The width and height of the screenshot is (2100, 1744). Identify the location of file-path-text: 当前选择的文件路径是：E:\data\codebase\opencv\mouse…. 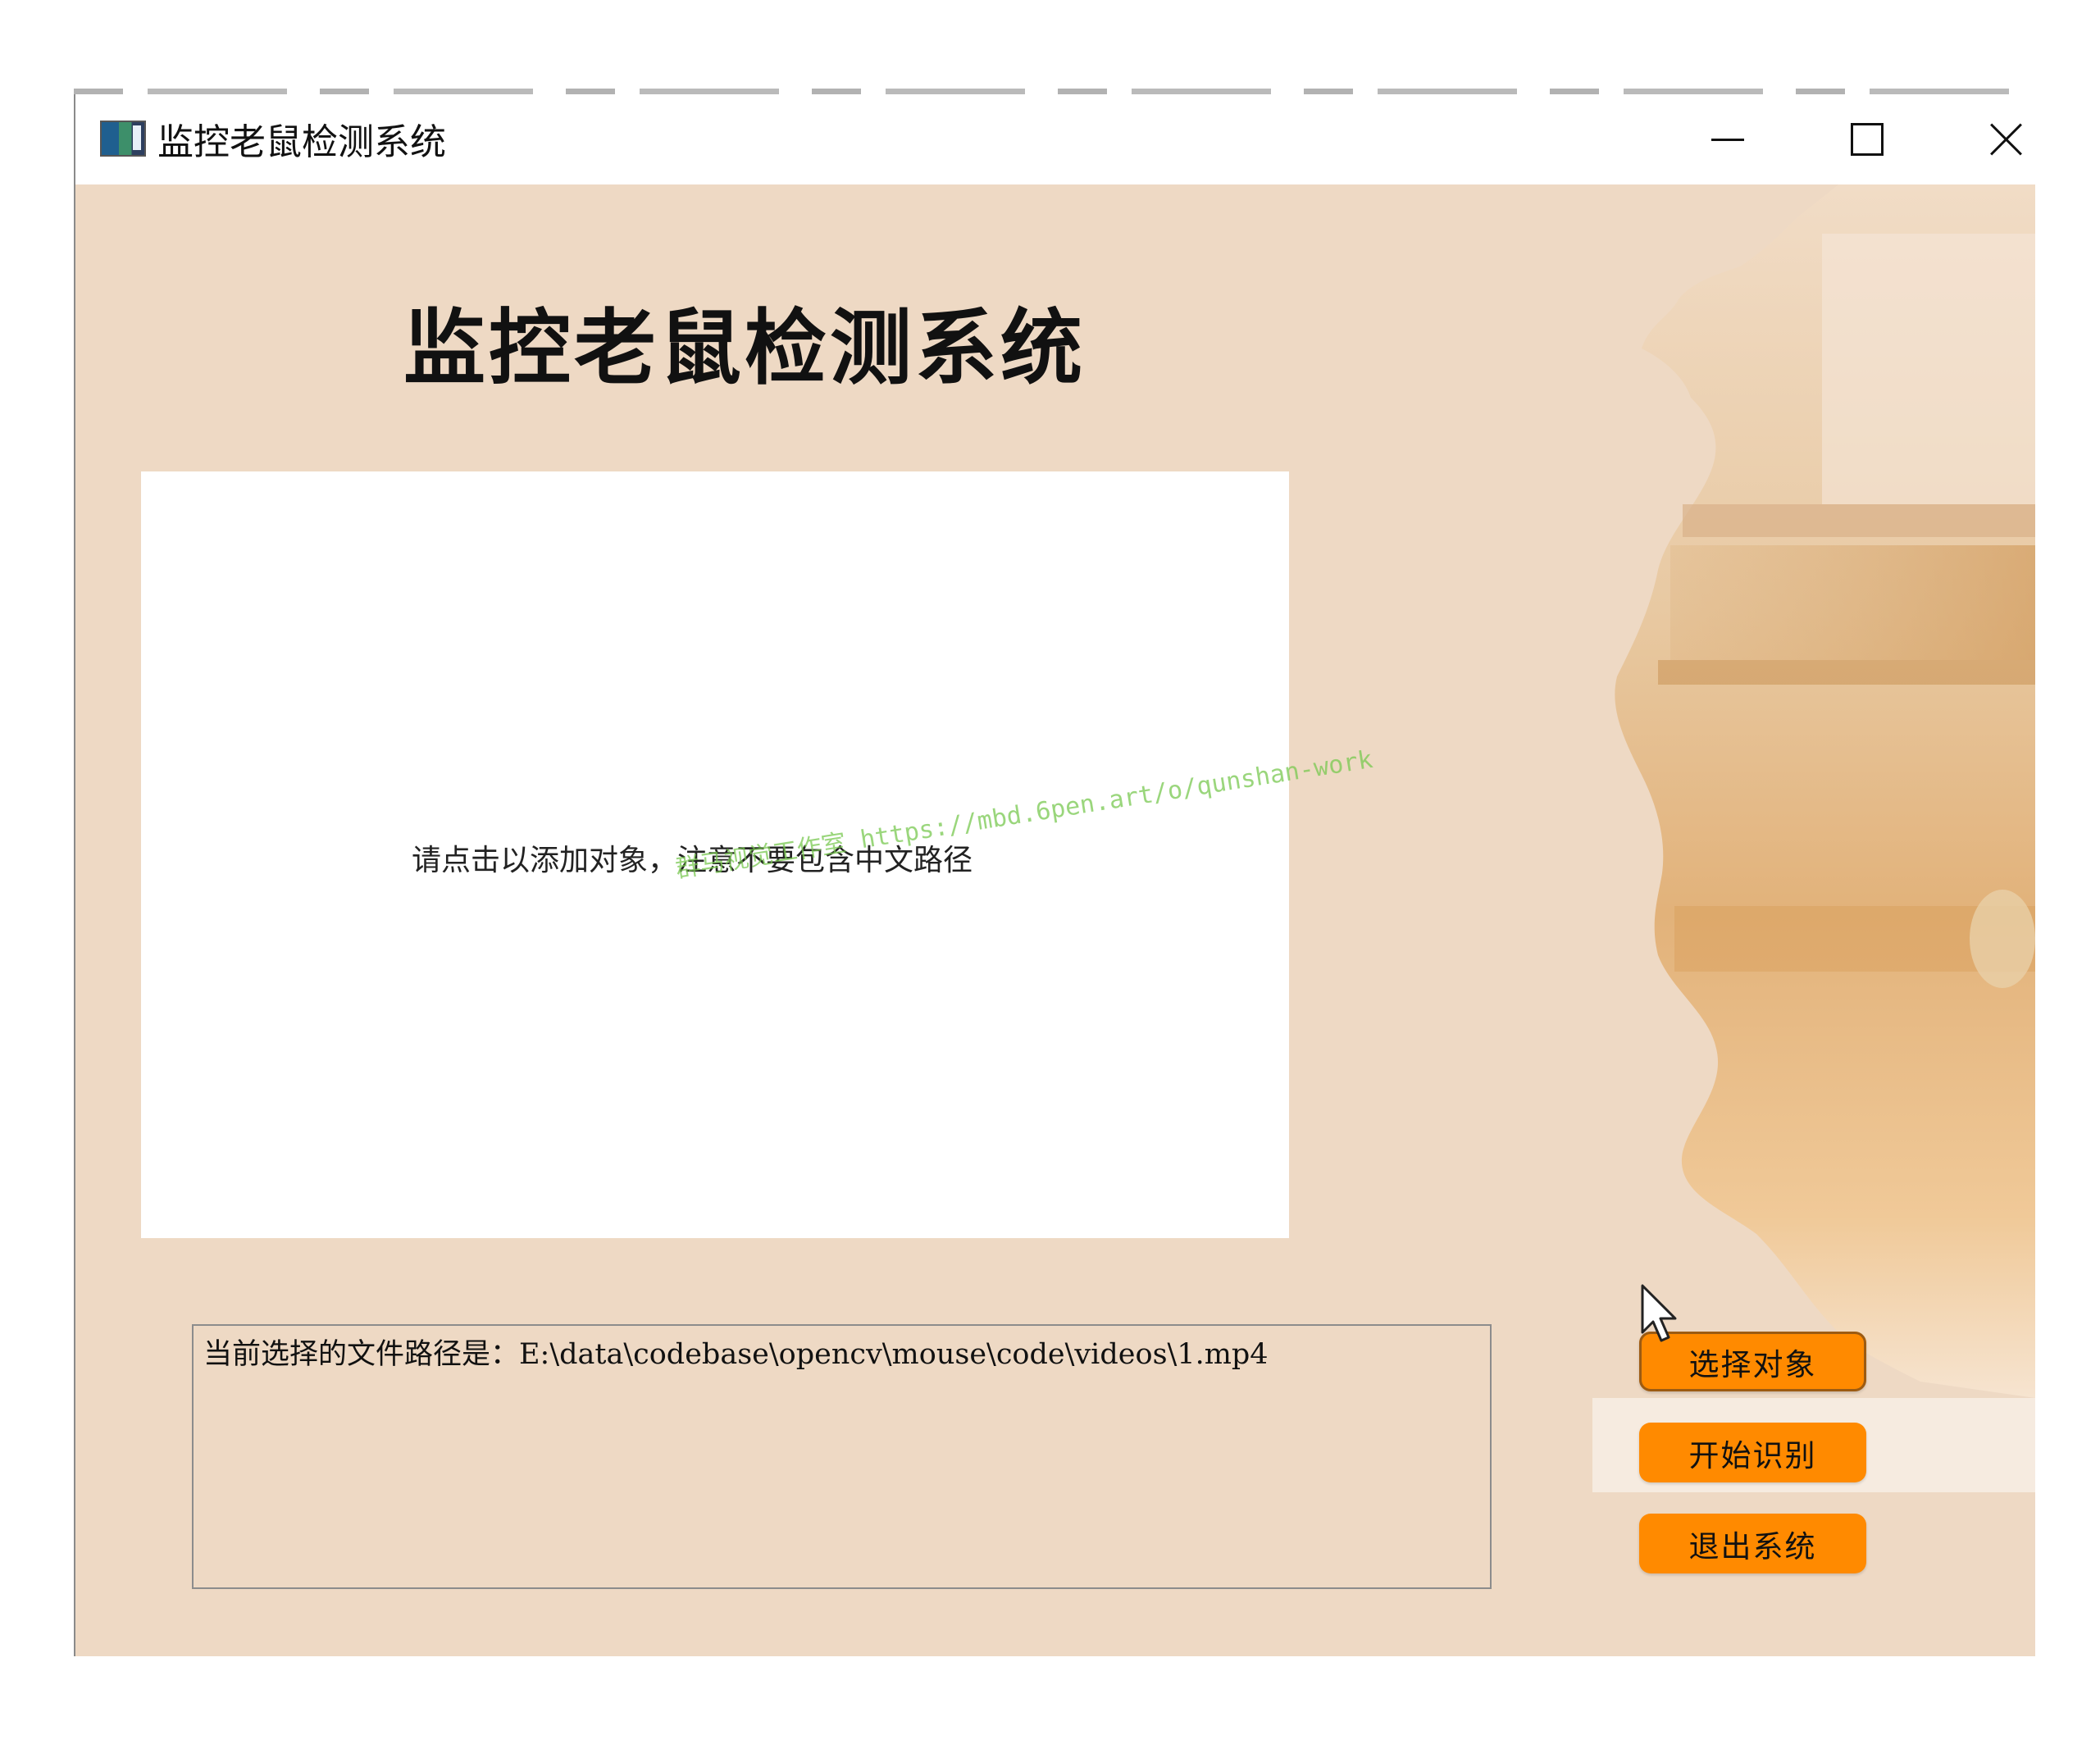
(736, 1354).